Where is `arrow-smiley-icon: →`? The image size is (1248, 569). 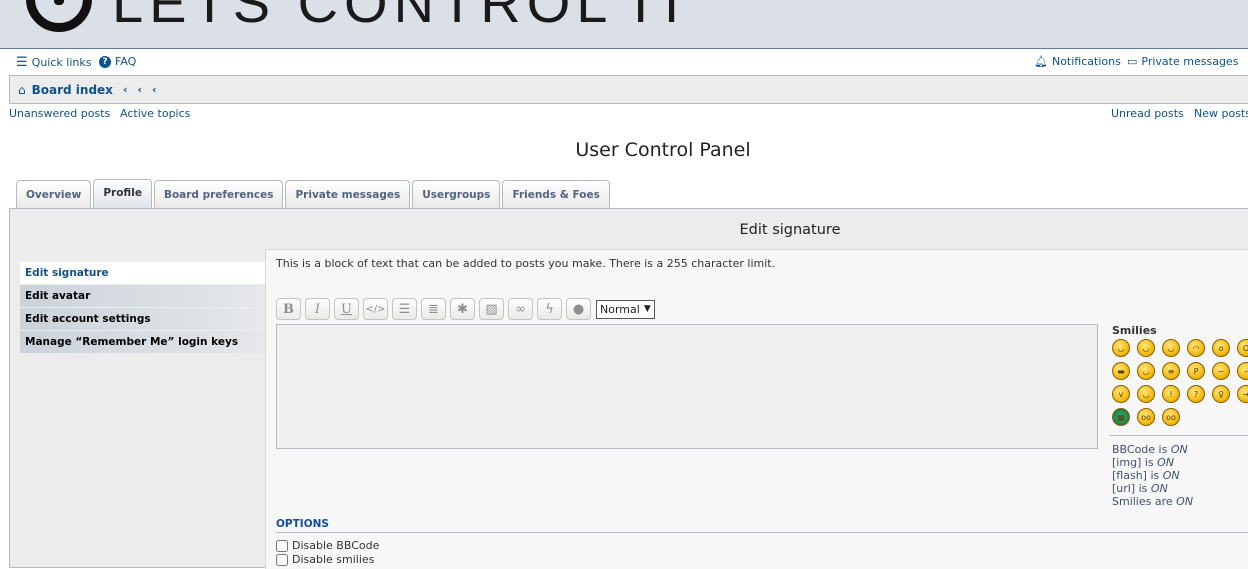
arrow-smiley-icon: → is located at coordinates (1242, 394).